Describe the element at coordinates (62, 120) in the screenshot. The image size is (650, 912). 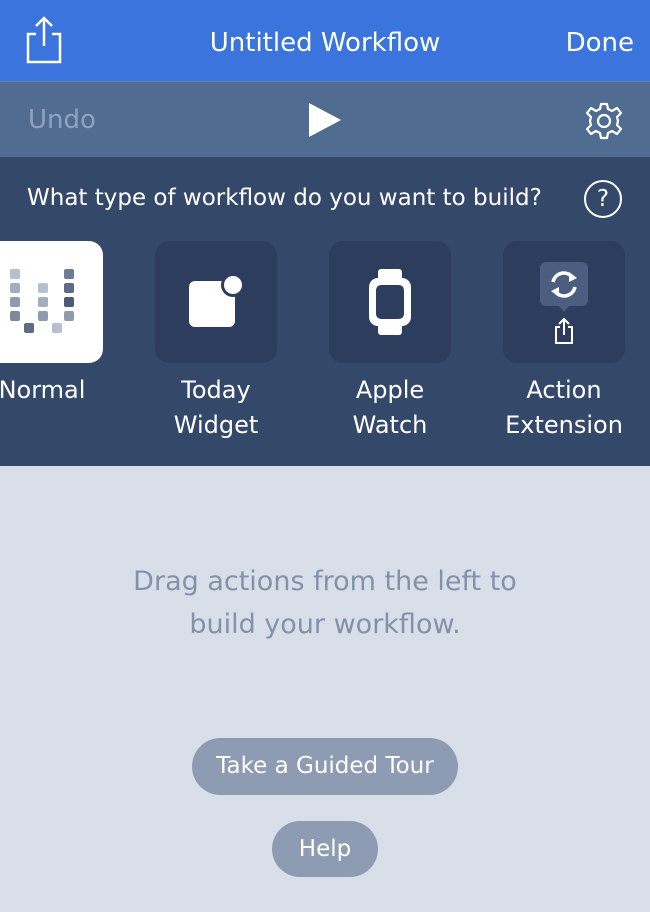
I see `undo-button: Undo` at that location.